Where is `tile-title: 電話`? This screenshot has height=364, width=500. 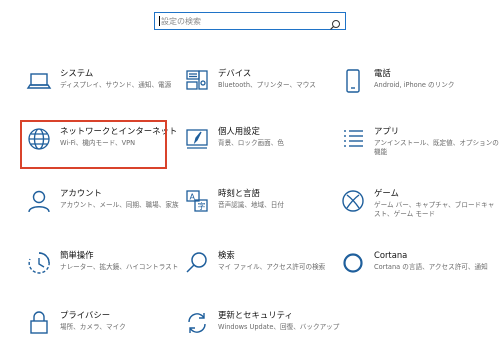
tile-title: 電話 is located at coordinates (382, 73).